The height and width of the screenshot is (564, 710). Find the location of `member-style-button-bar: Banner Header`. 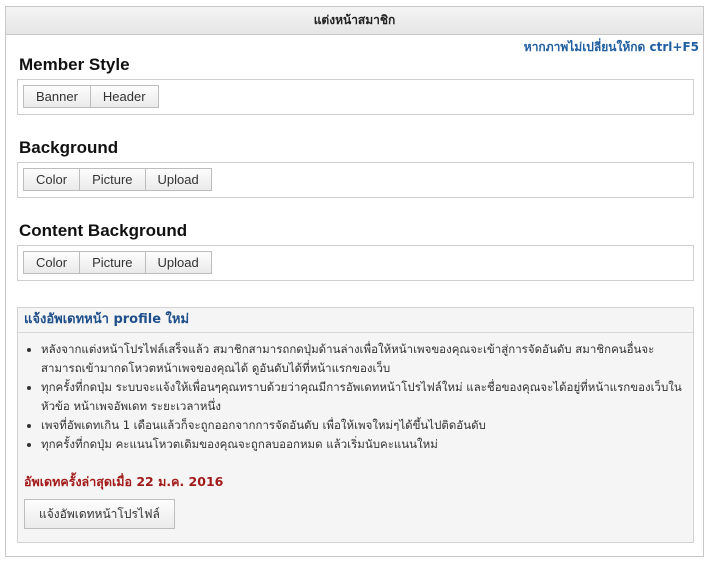

member-style-button-bar: Banner Header is located at coordinates (355, 97).